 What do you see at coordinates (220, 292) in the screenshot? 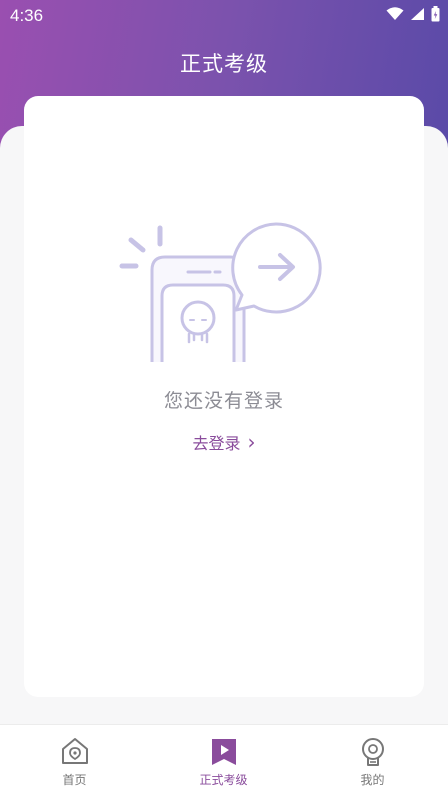
I see `phone-login-illustration` at bounding box center [220, 292].